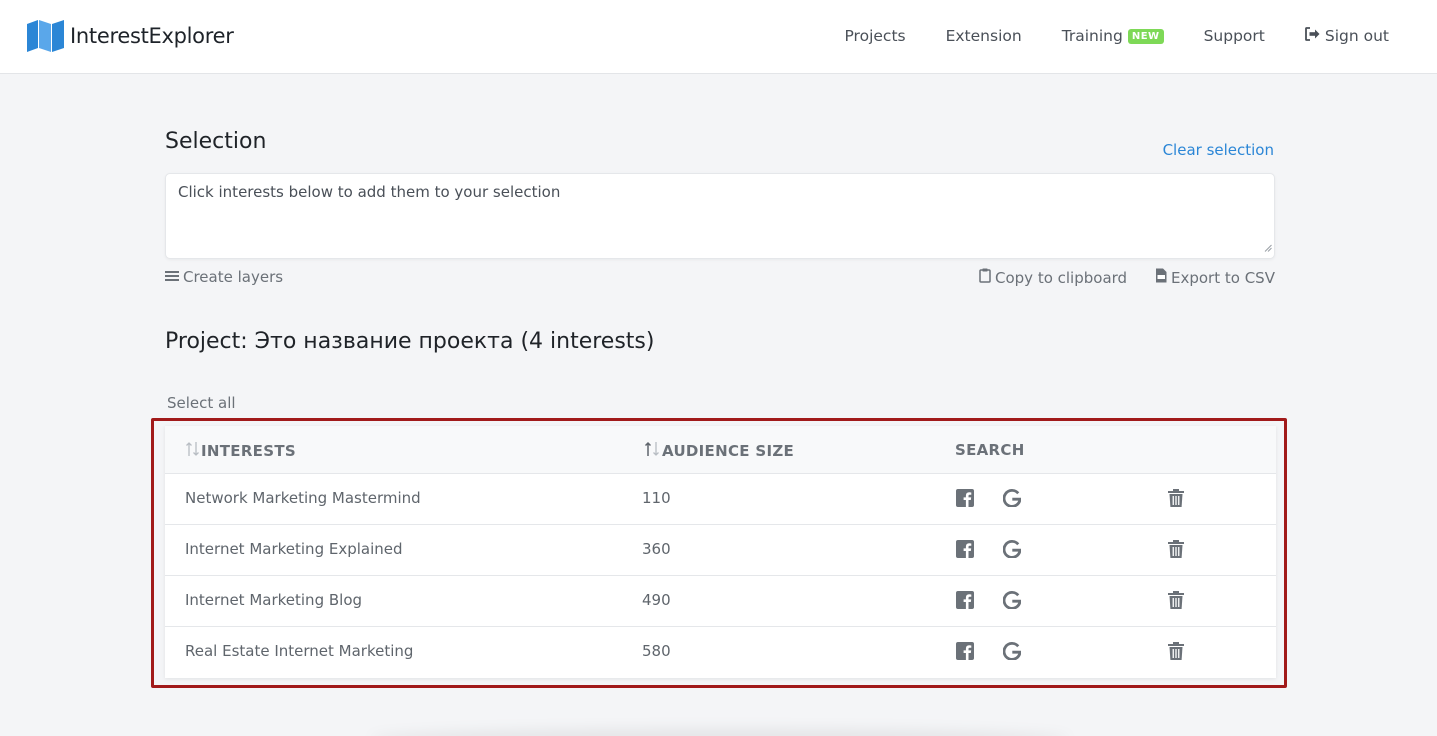  I want to click on create-layers-link: Create layers, so click(224, 277).